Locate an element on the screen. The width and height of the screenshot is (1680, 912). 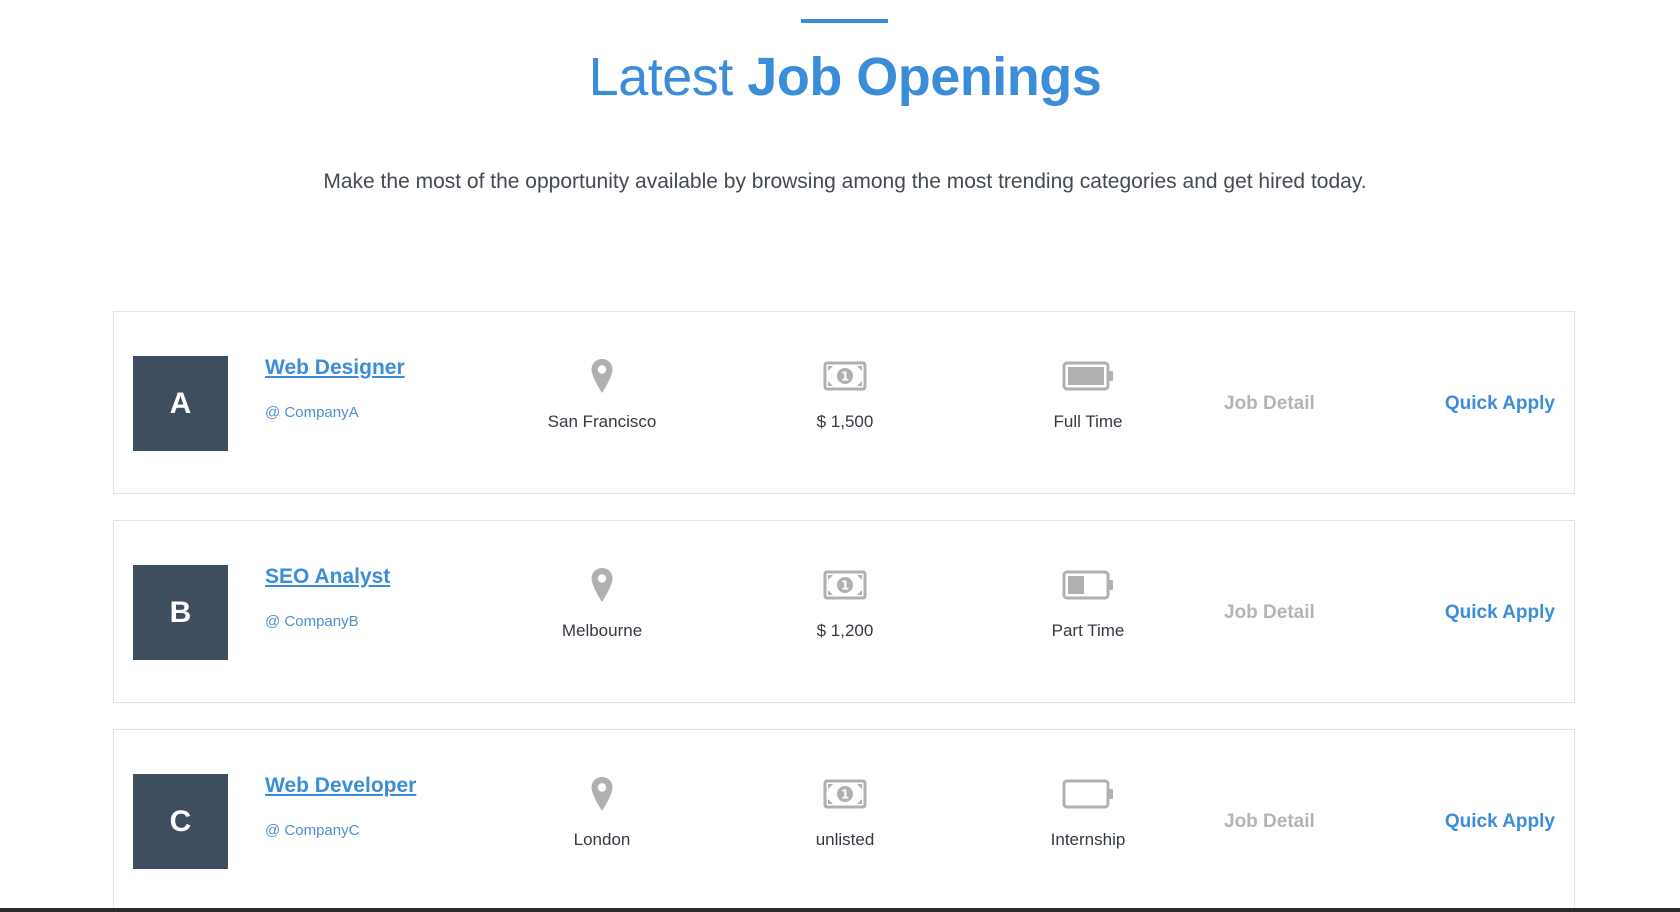
battery-empty-icon is located at coordinates (1087, 794).